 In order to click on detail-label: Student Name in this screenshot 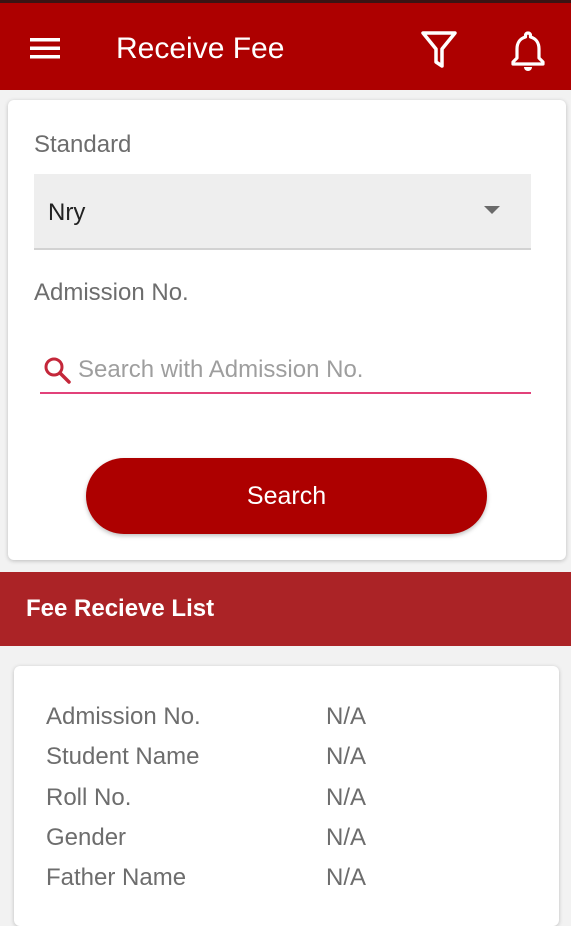, I will do `click(123, 756)`.